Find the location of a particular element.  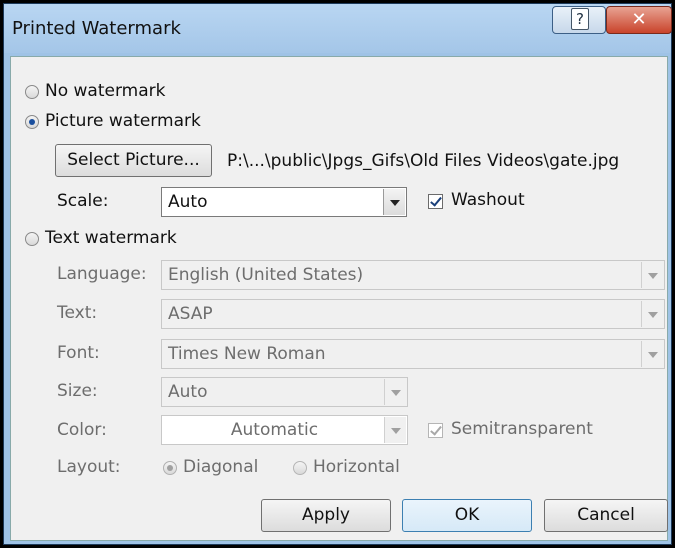

picture-watermark-radio is located at coordinates (32, 122).